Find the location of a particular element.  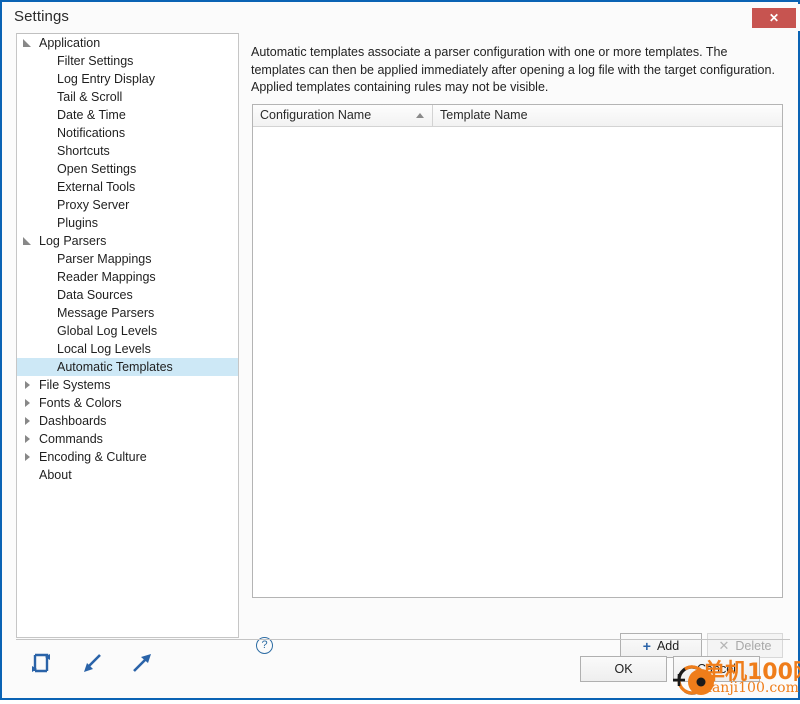

column-header-template-name: Template Name is located at coordinates (607, 115).